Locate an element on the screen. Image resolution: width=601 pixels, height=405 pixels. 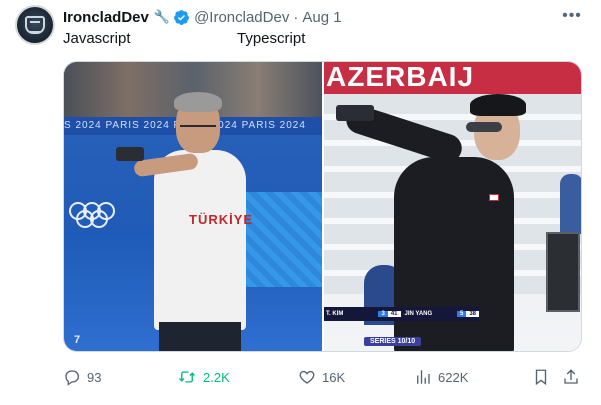
heart-icon is located at coordinates (307, 377).